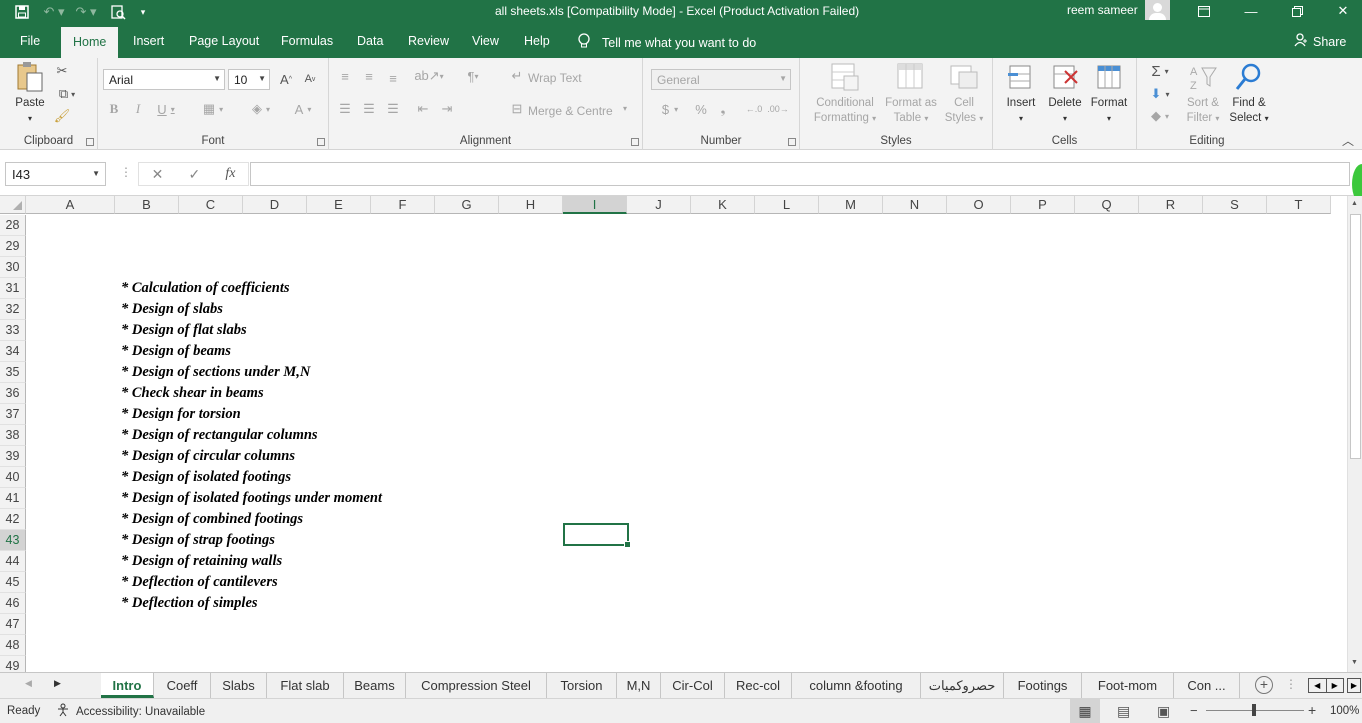 Image resolution: width=1362 pixels, height=723 pixels. I want to click on sheet-tab-7: M,N, so click(639, 685).